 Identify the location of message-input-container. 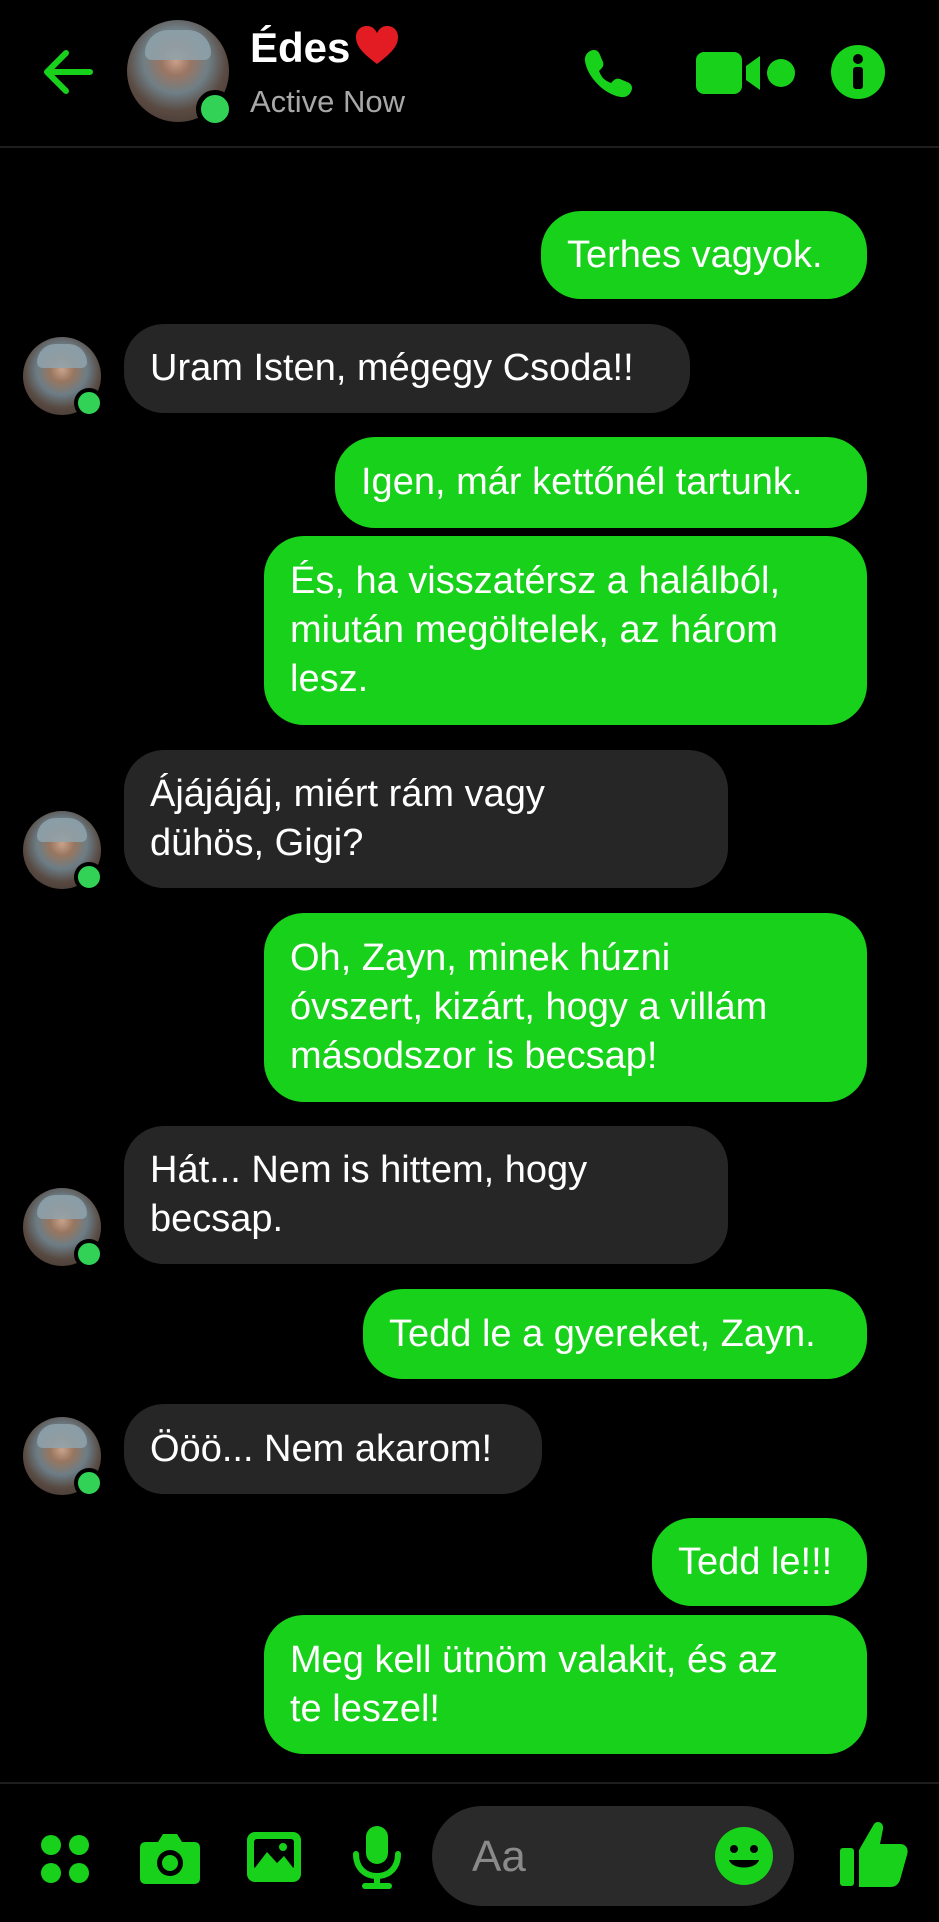
(613, 1857).